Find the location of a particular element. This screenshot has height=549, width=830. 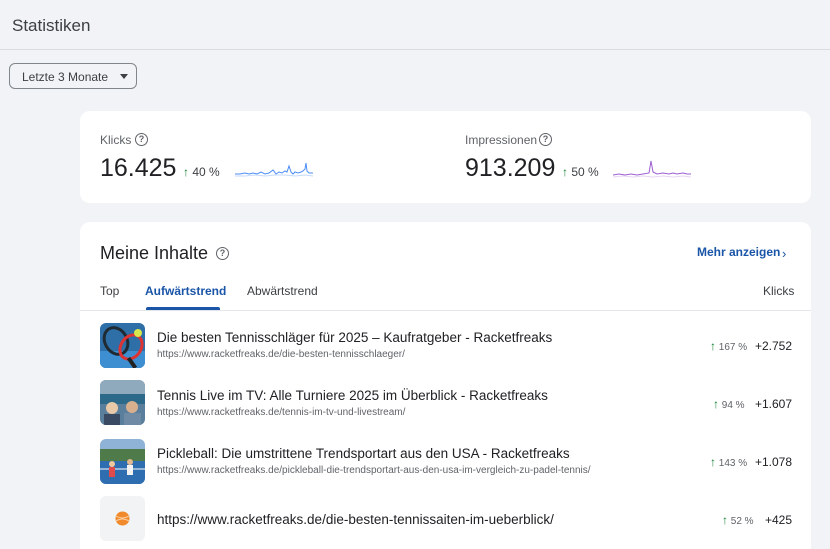

clicks-change: ↑ 40 % is located at coordinates (201, 172).